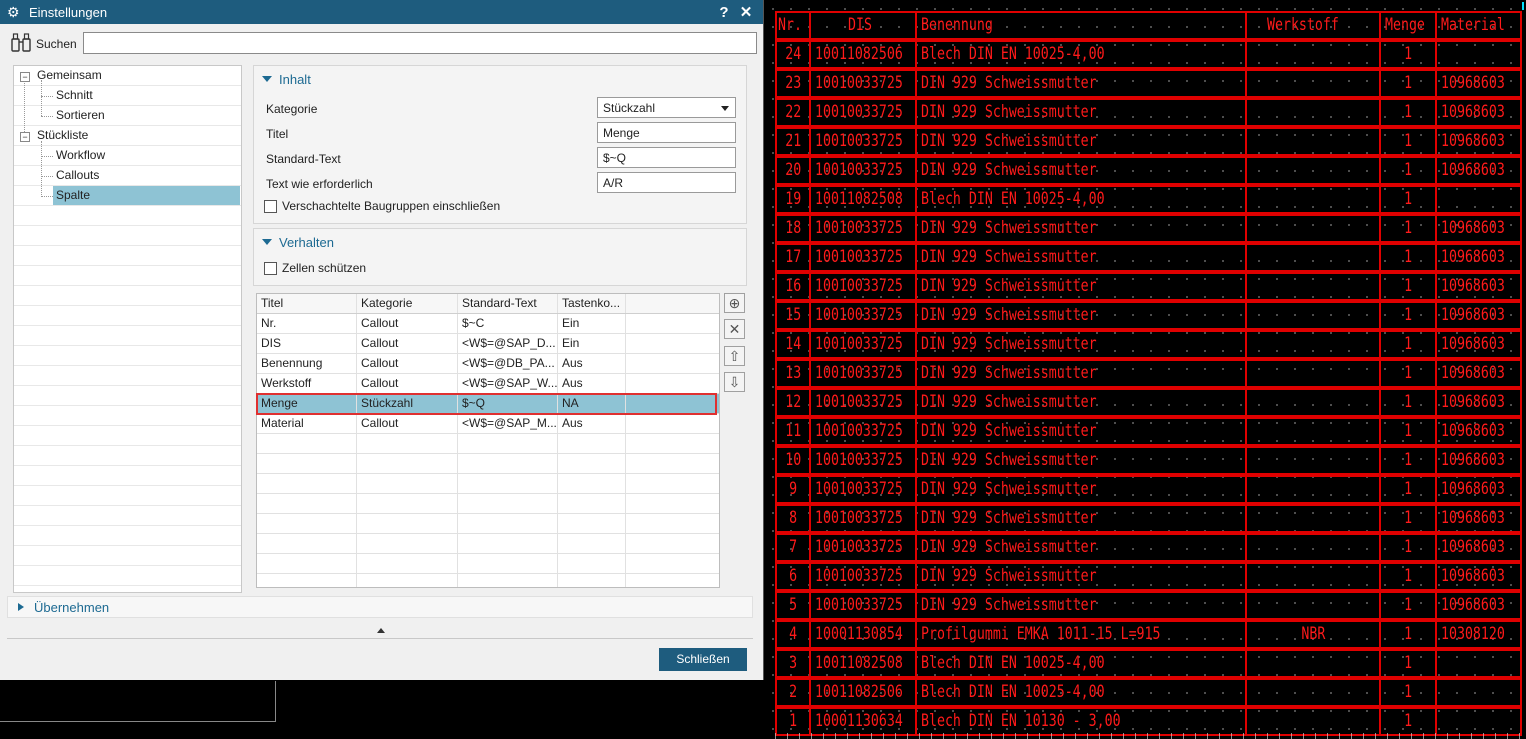 The width and height of the screenshot is (1526, 739). I want to click on tree-item-workflow: Workflow, so click(80, 155).